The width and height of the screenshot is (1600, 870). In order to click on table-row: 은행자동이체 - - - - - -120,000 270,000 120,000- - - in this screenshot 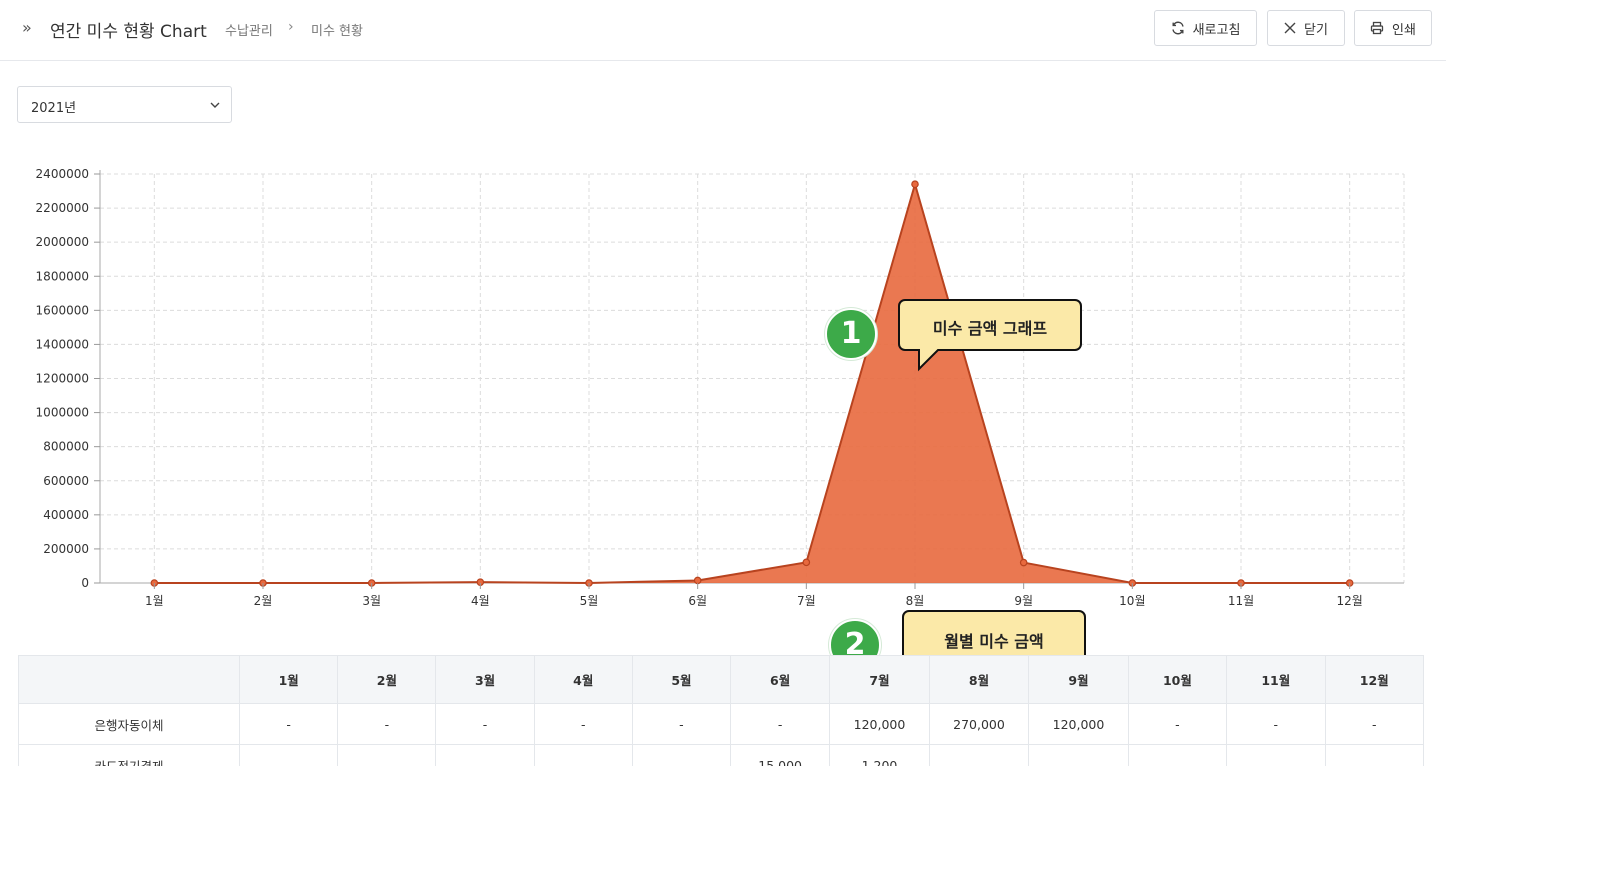, I will do `click(720, 724)`.